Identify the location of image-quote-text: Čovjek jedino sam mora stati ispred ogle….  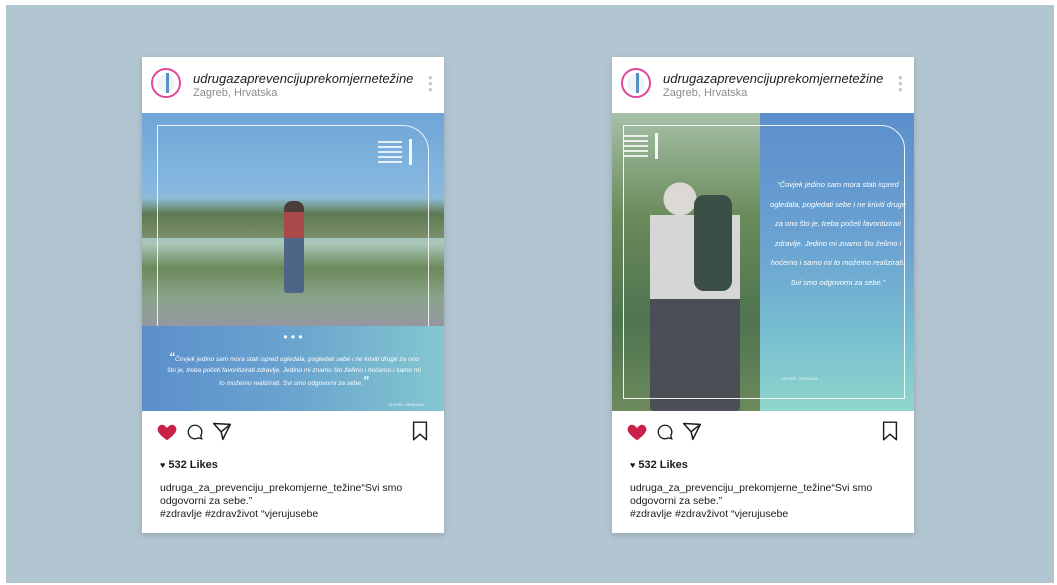
(294, 371).